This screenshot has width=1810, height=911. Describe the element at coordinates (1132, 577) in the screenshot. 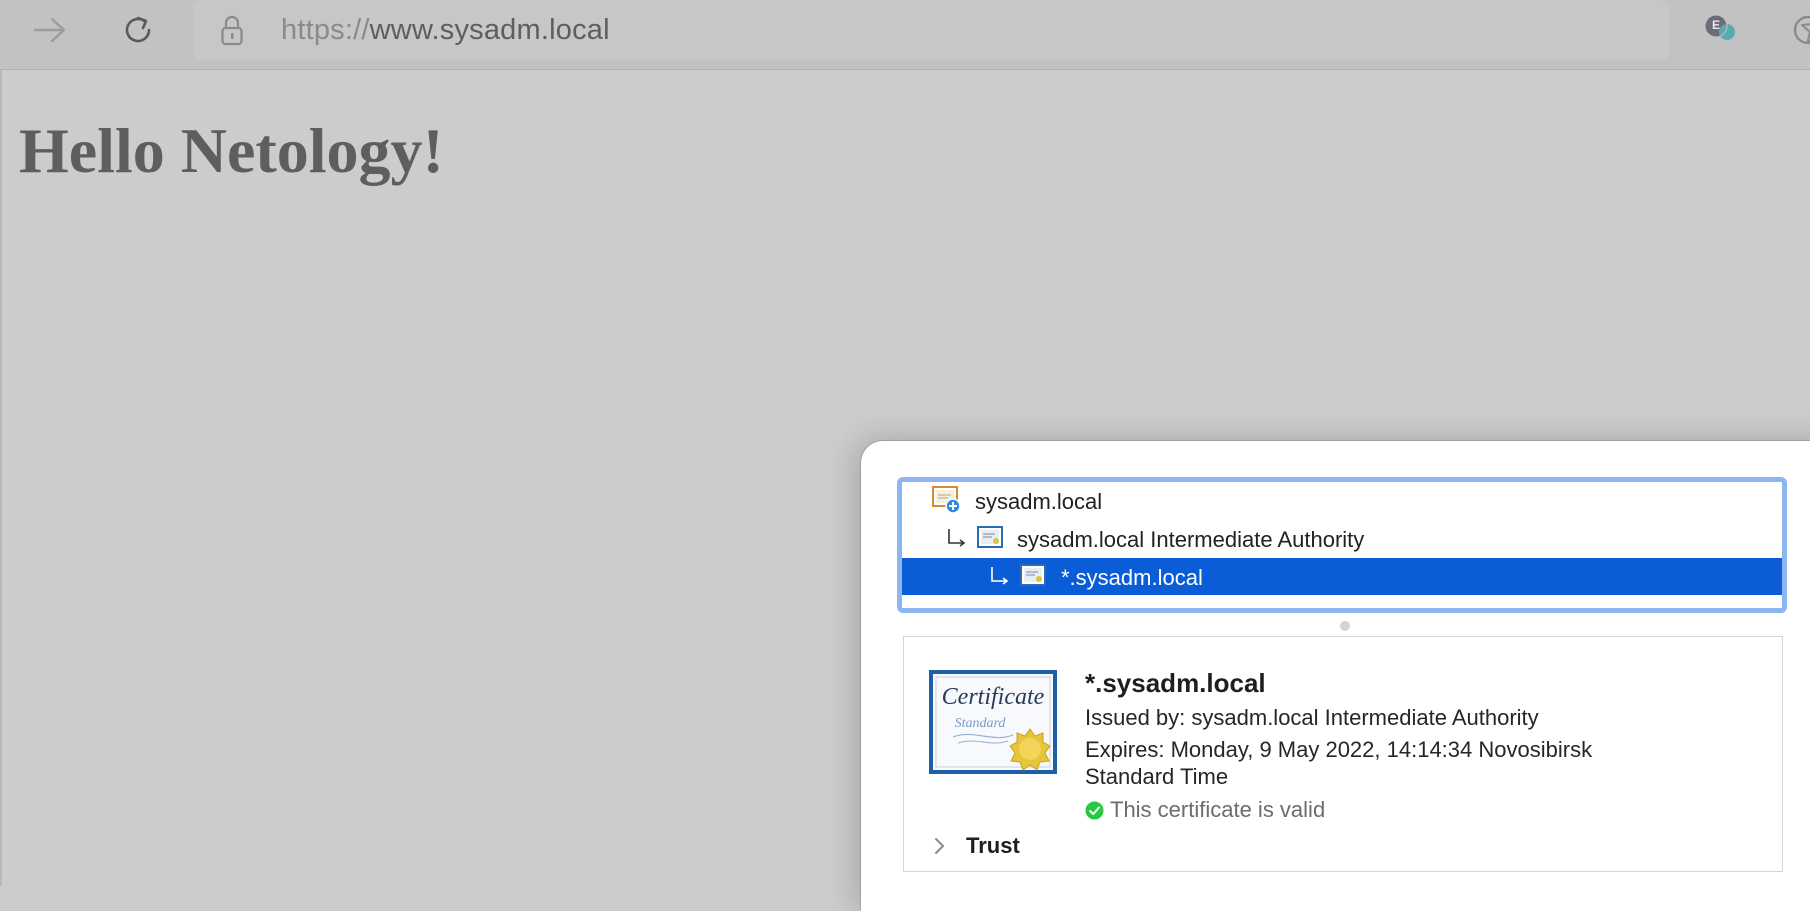

I see `chain-item-label: *.sysadm.local` at that location.